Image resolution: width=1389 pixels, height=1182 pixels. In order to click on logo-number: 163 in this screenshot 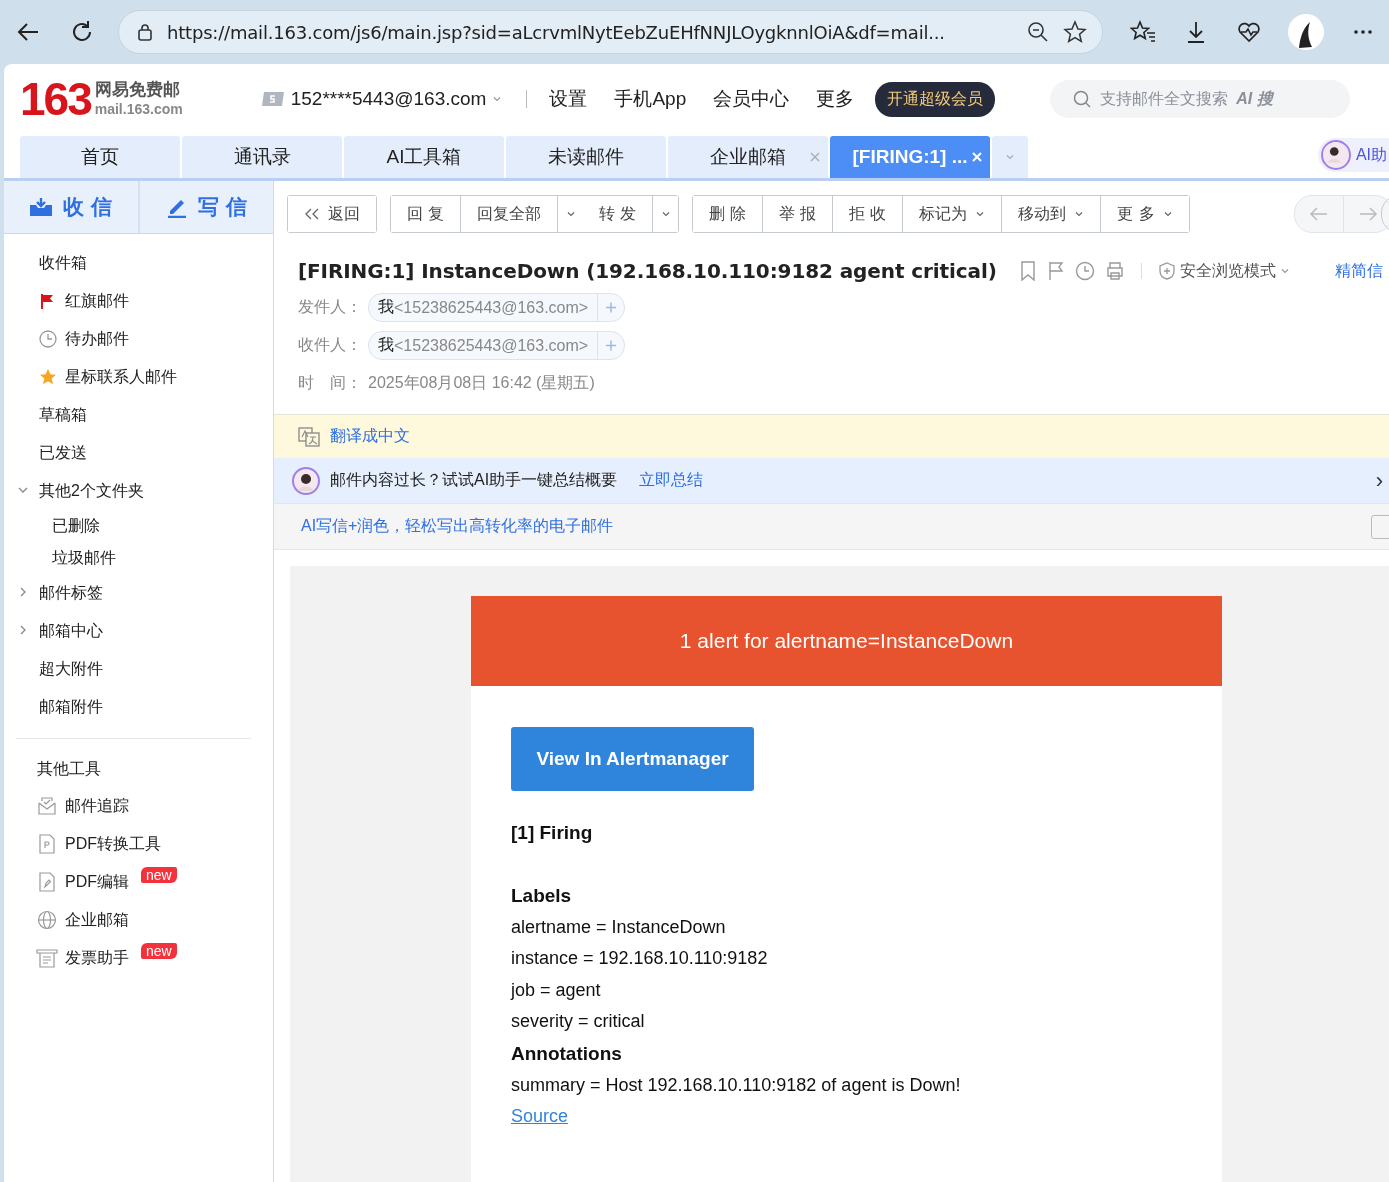, I will do `click(55, 99)`.